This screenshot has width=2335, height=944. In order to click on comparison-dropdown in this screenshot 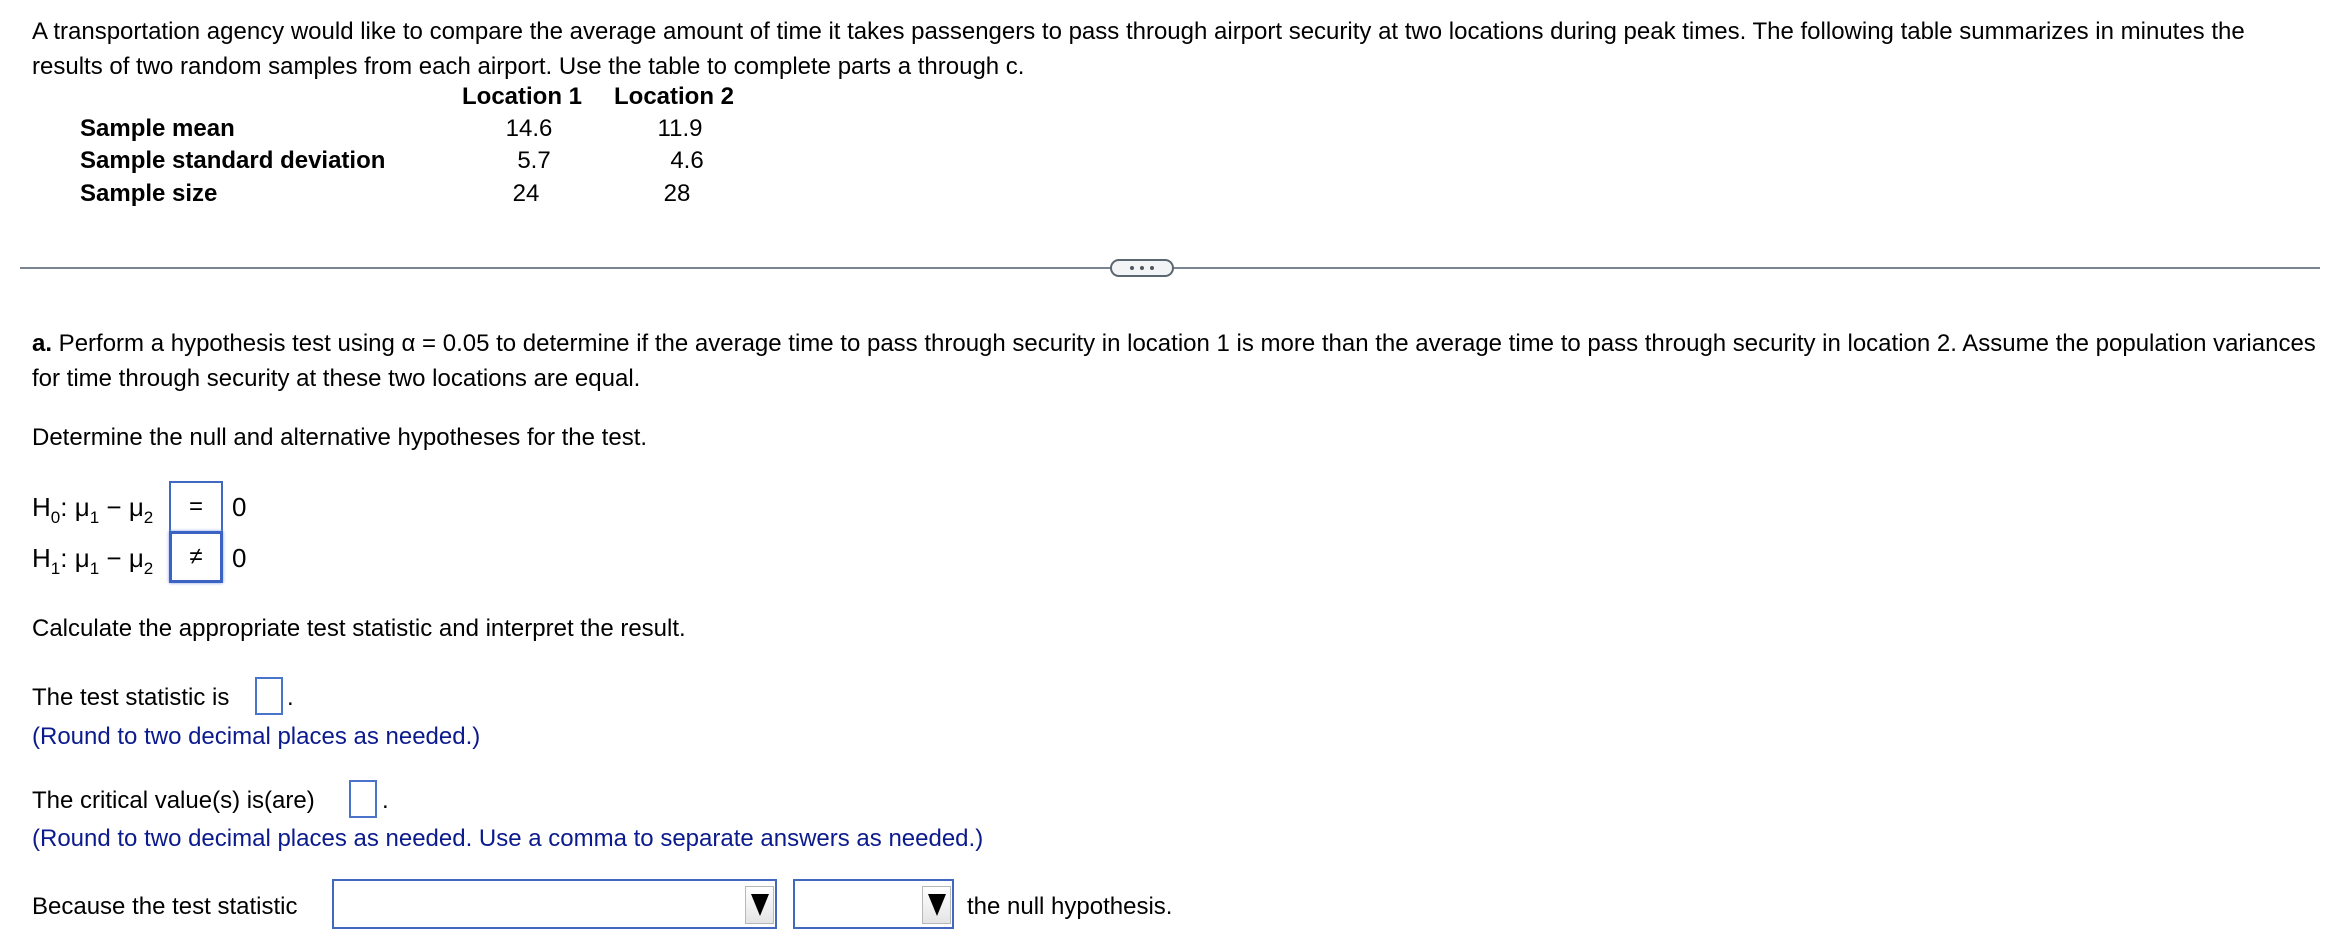, I will do `click(554, 904)`.